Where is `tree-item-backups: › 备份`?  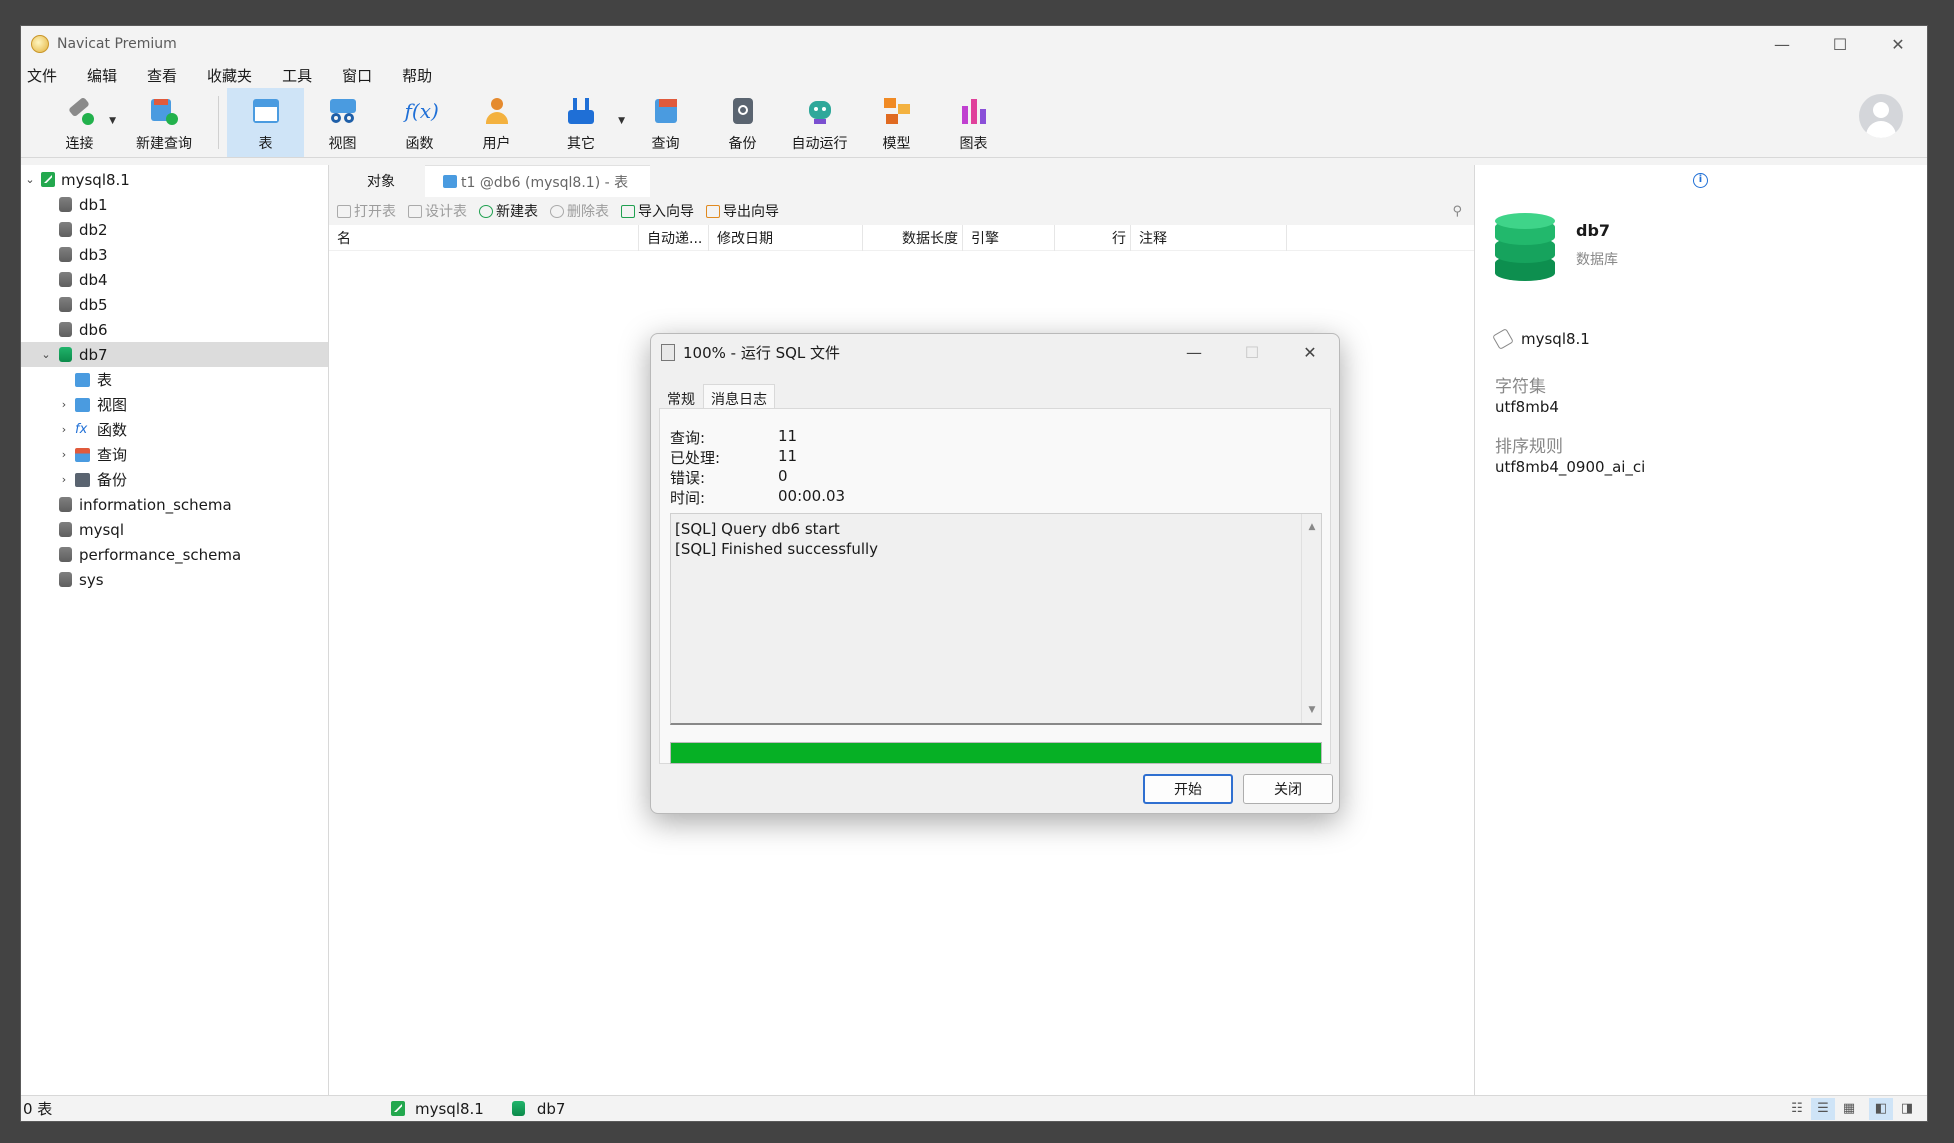 tree-item-backups: › 备份 is located at coordinates (174, 479).